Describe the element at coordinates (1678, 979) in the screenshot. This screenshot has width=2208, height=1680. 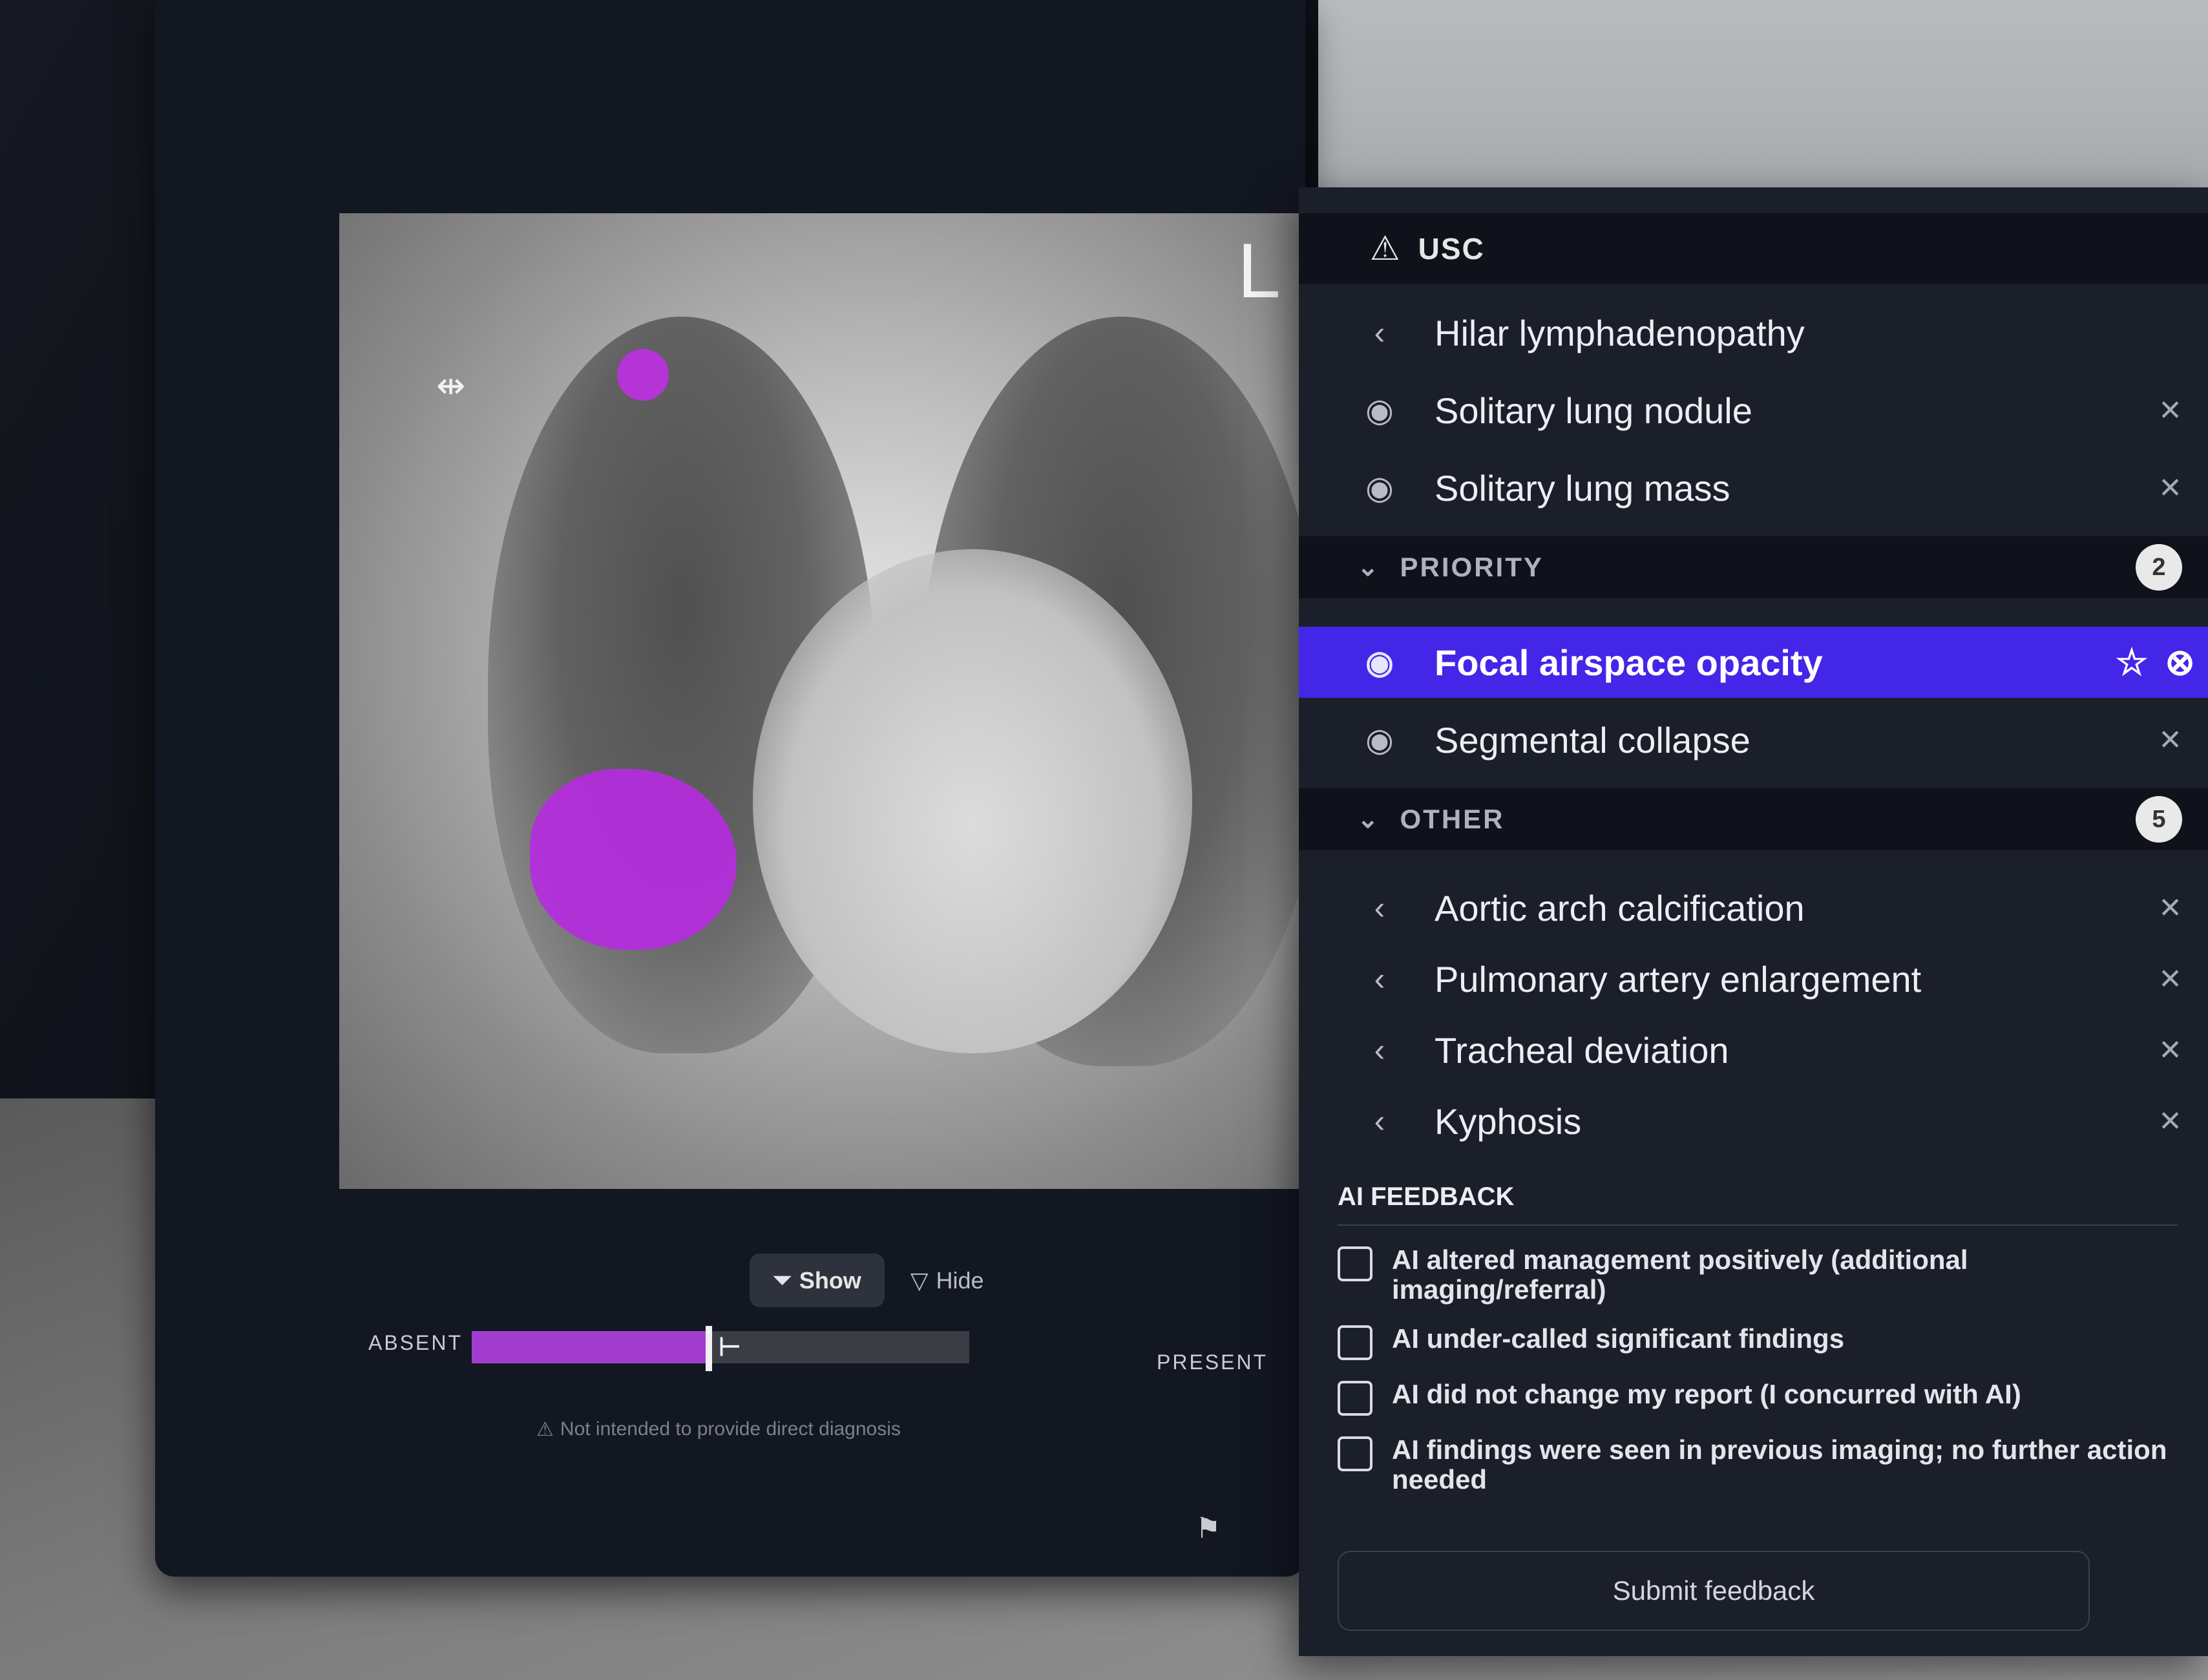
I see `finding-label: Pulmonary artery enlargement` at that location.